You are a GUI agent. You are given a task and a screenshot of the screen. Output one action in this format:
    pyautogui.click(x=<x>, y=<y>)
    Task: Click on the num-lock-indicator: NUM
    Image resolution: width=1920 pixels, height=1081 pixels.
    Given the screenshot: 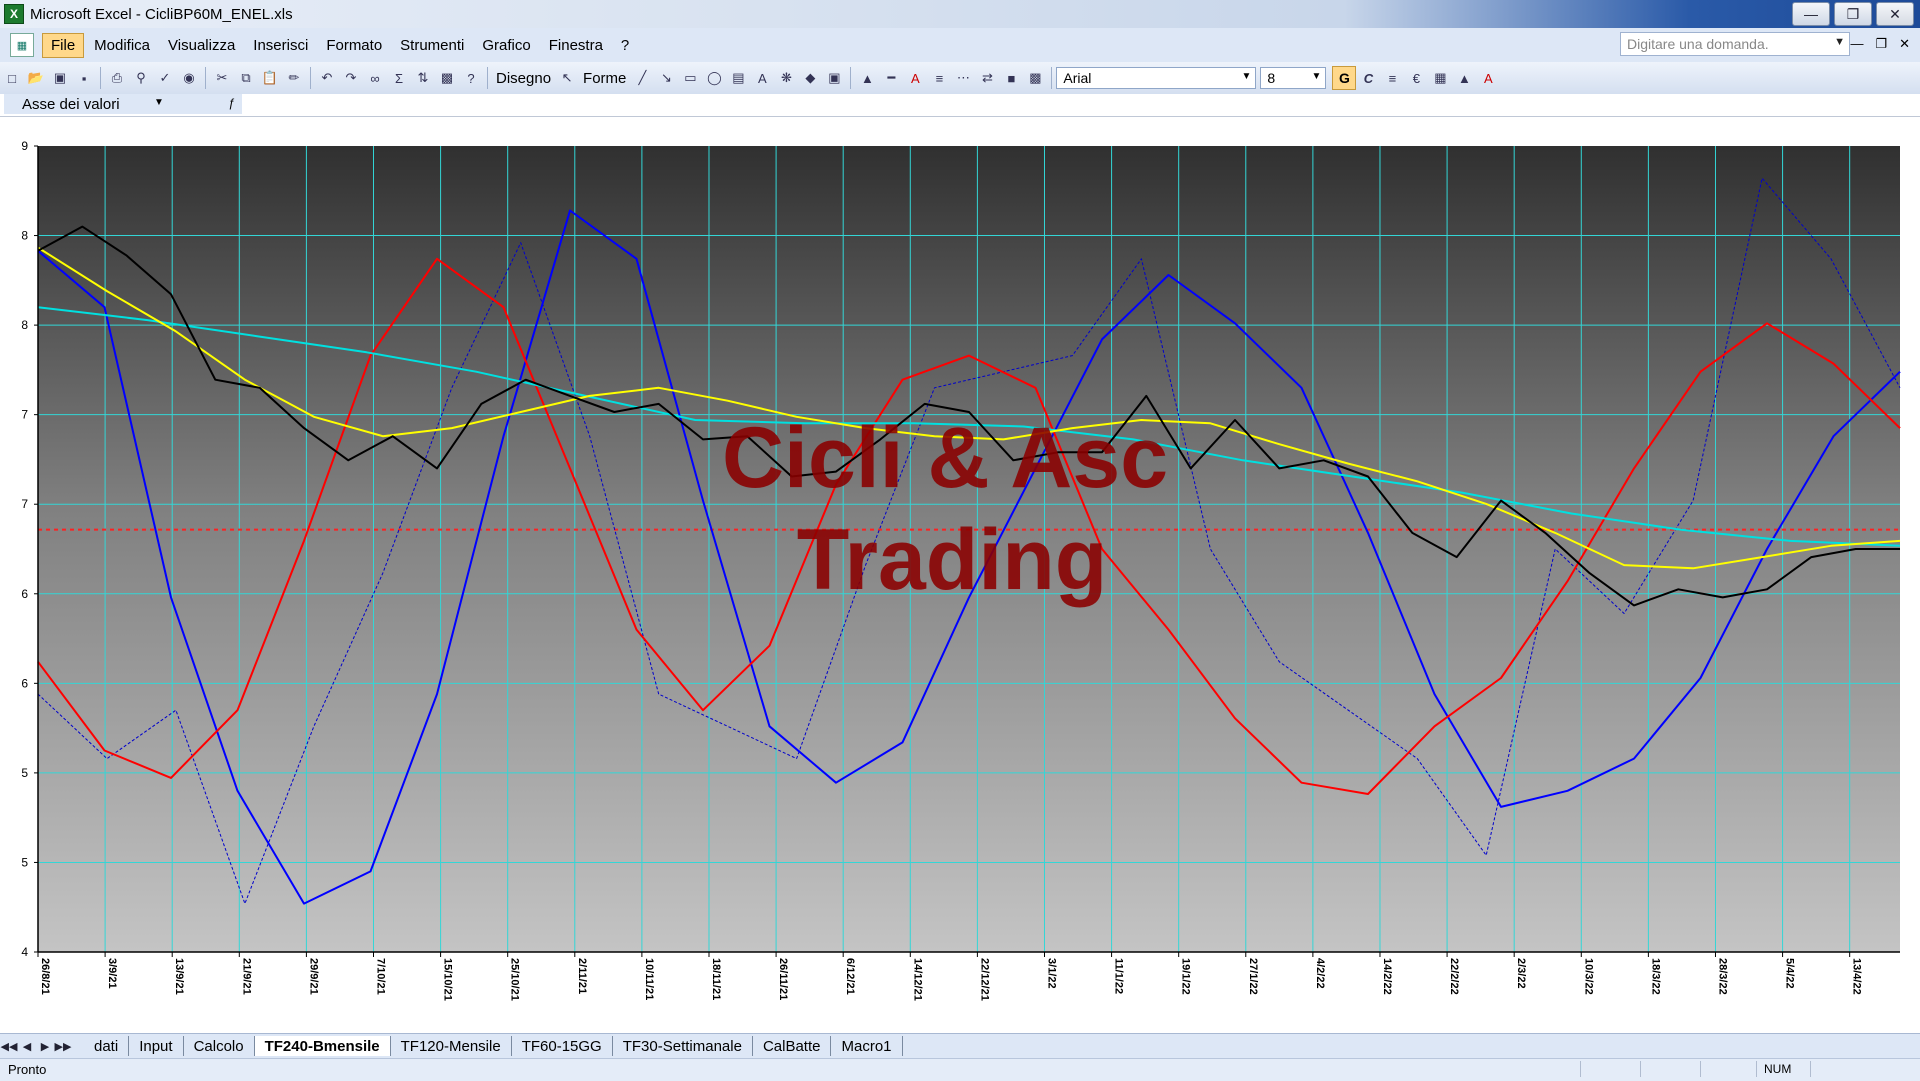 What is the action you would take?
    pyautogui.click(x=1778, y=1069)
    